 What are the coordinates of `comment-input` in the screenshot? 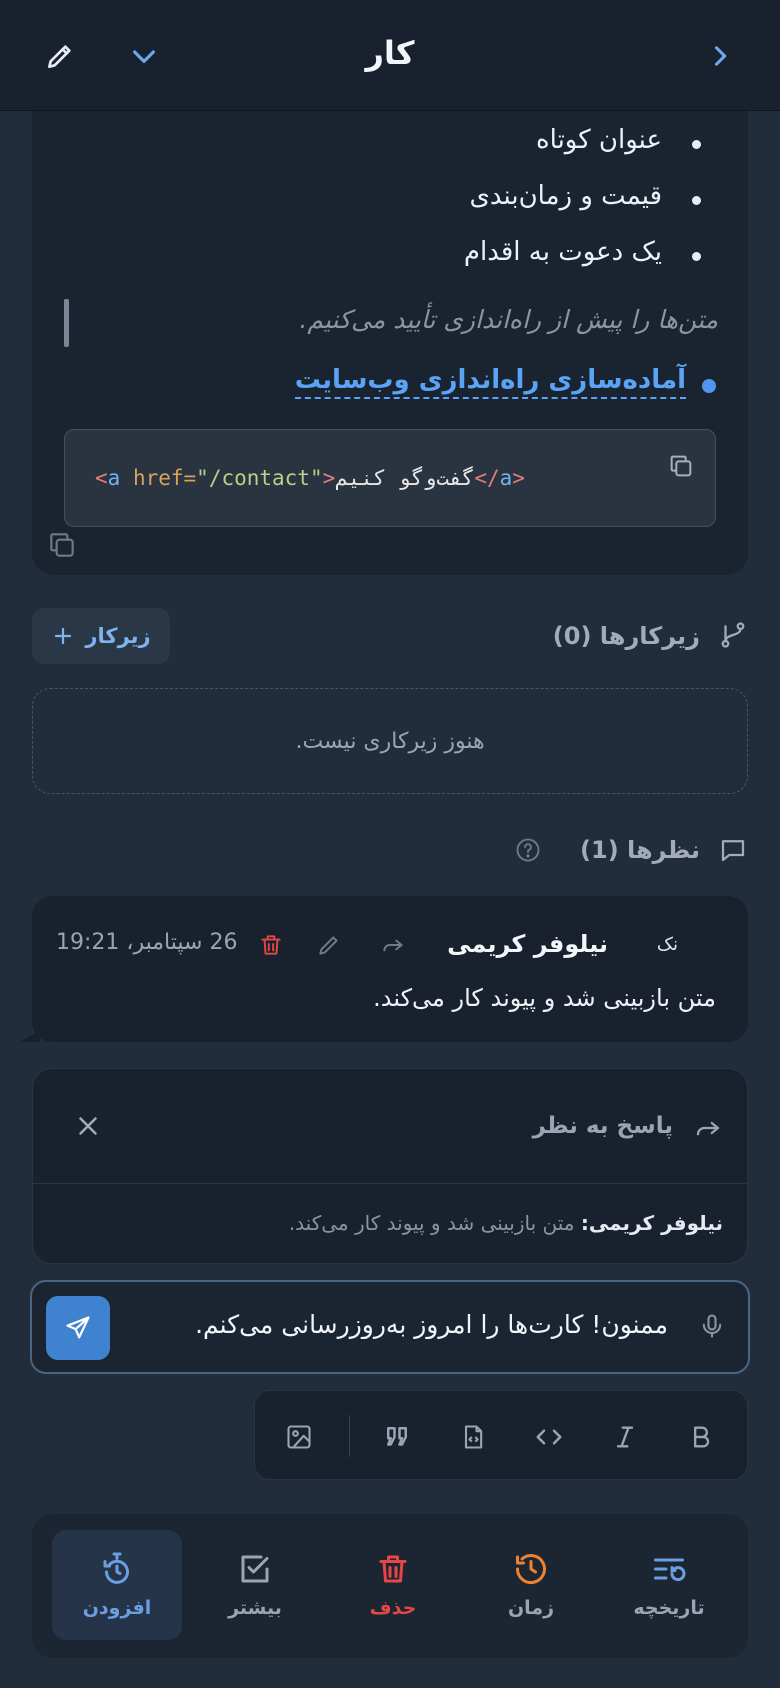 It's located at (408, 1324).